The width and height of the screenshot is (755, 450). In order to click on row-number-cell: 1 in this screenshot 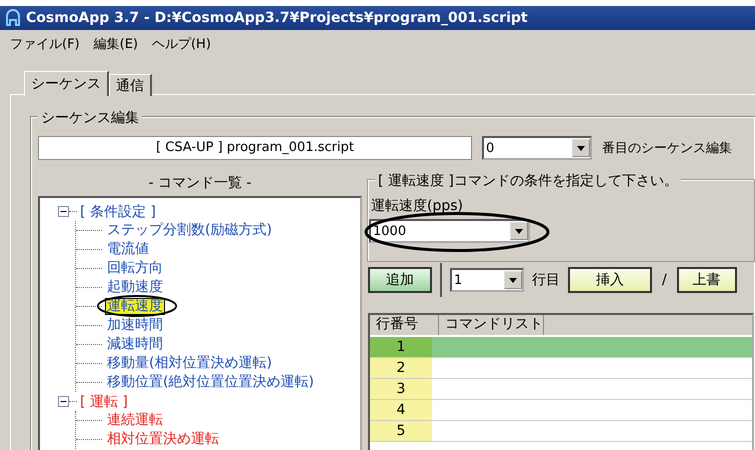, I will do `click(401, 347)`.